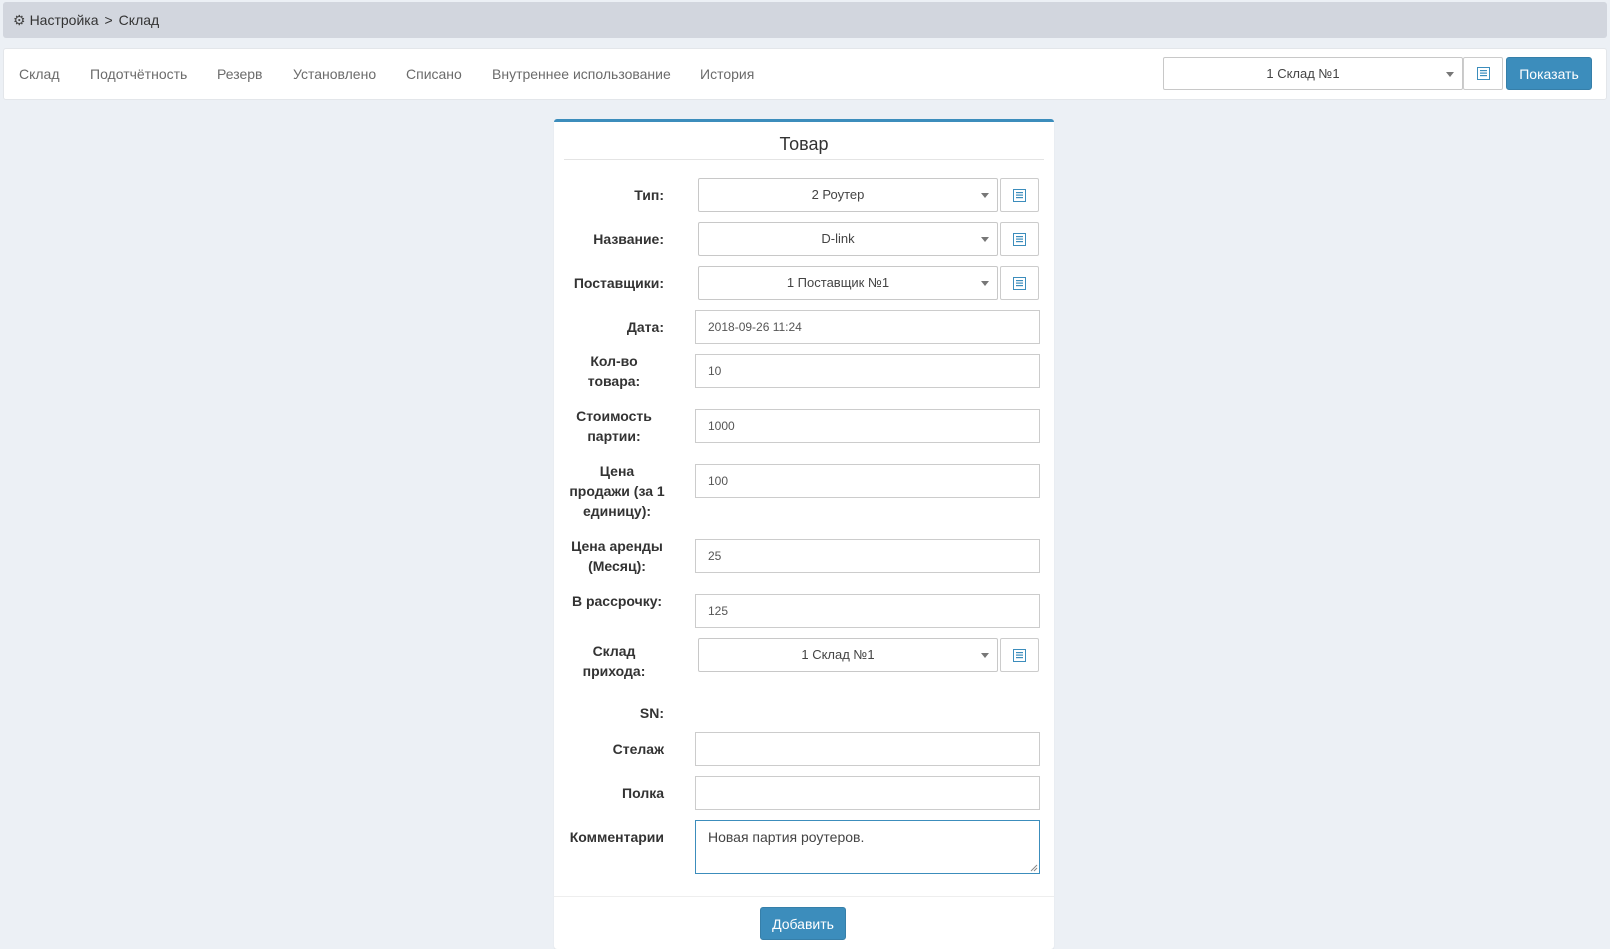  Describe the element at coordinates (628, 239) in the screenshot. I see `name-label: Название:` at that location.